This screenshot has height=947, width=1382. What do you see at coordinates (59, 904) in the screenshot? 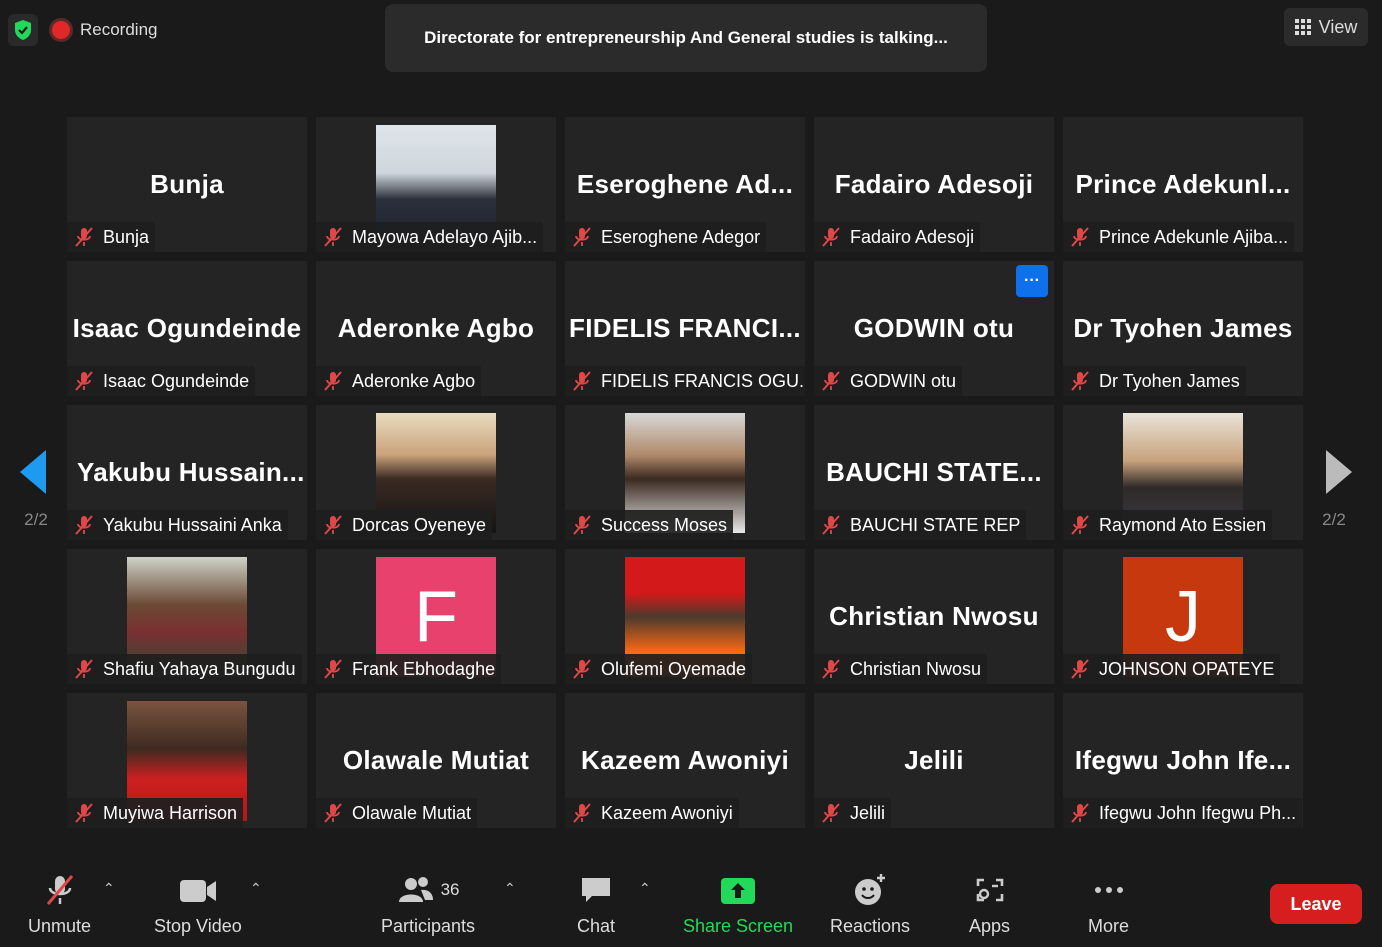
I see `unmute-button: Unmute` at bounding box center [59, 904].